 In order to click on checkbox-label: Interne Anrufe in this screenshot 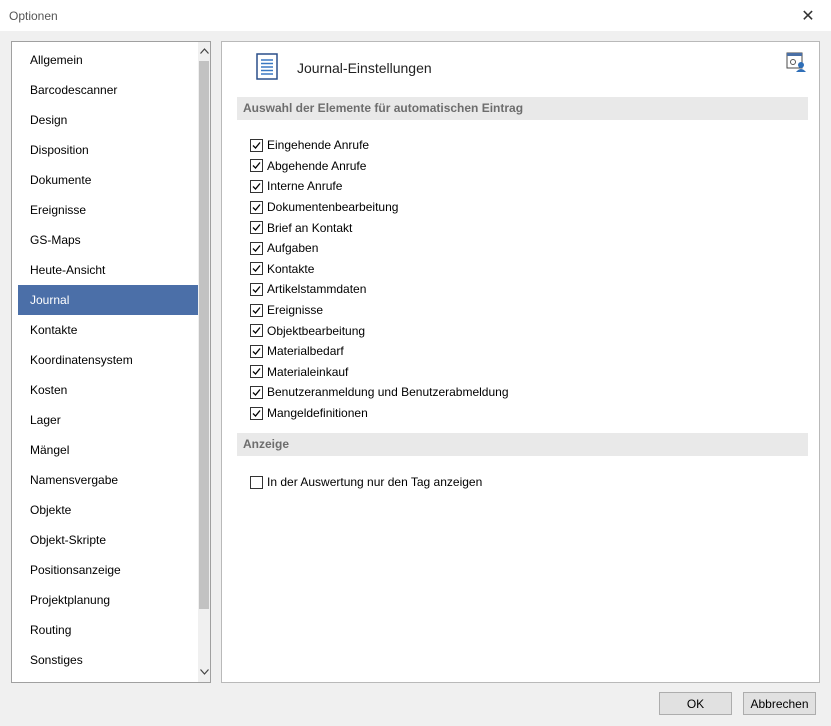, I will do `click(305, 186)`.